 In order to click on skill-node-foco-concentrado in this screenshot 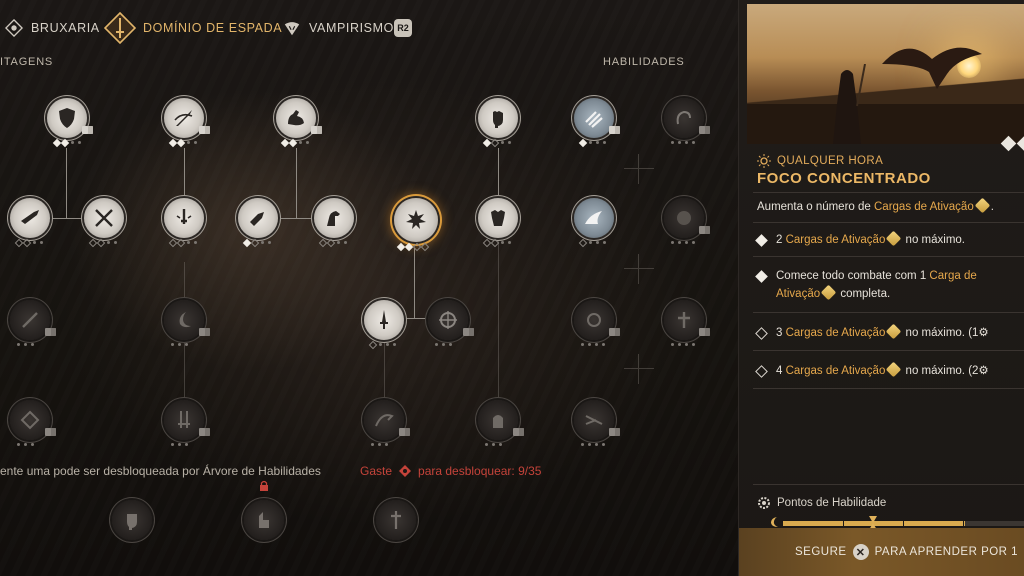, I will do `click(416, 220)`.